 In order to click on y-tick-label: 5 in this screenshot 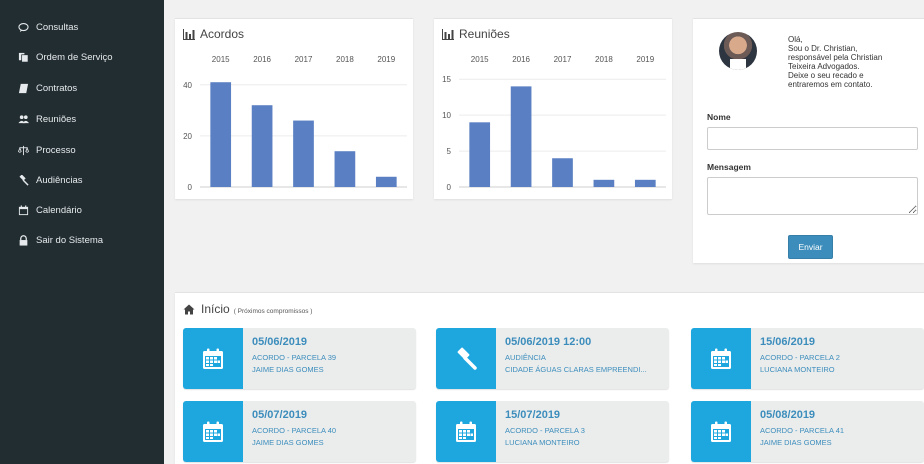, I will do `click(449, 151)`.